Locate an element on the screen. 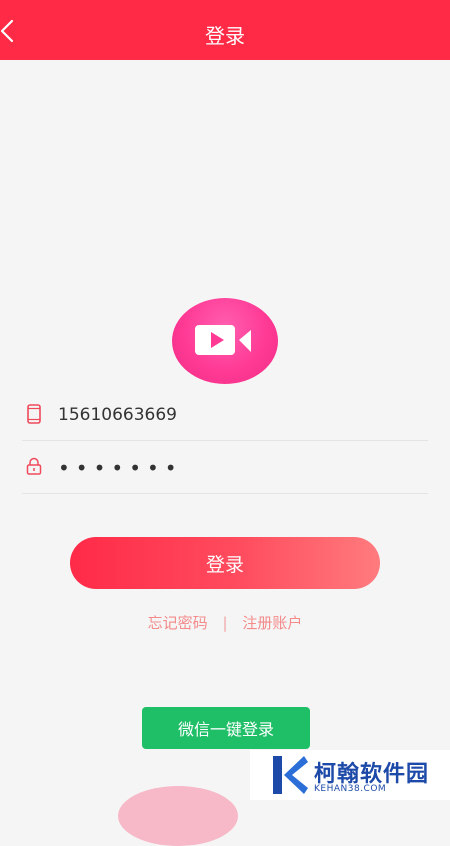 This screenshot has width=450, height=846. watermark: 柯翰软件园 KEHAN38.COM is located at coordinates (350, 775).